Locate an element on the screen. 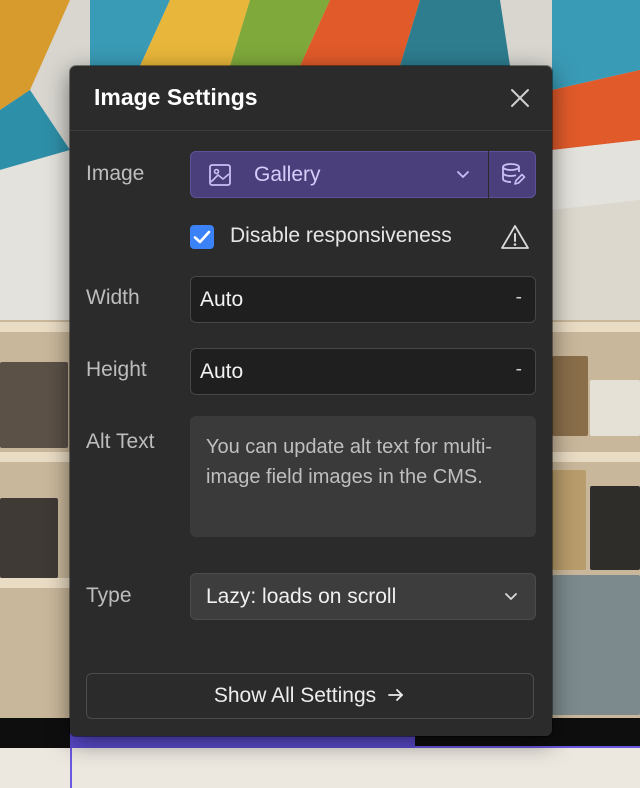  show-all-settings-content: Show All Settings is located at coordinates (310, 696).